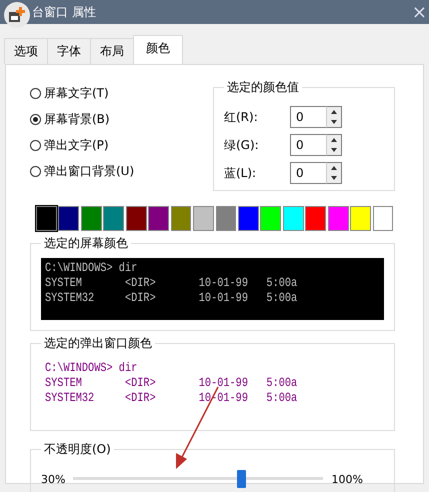  I want to click on min-label: 30%, so click(53, 479).